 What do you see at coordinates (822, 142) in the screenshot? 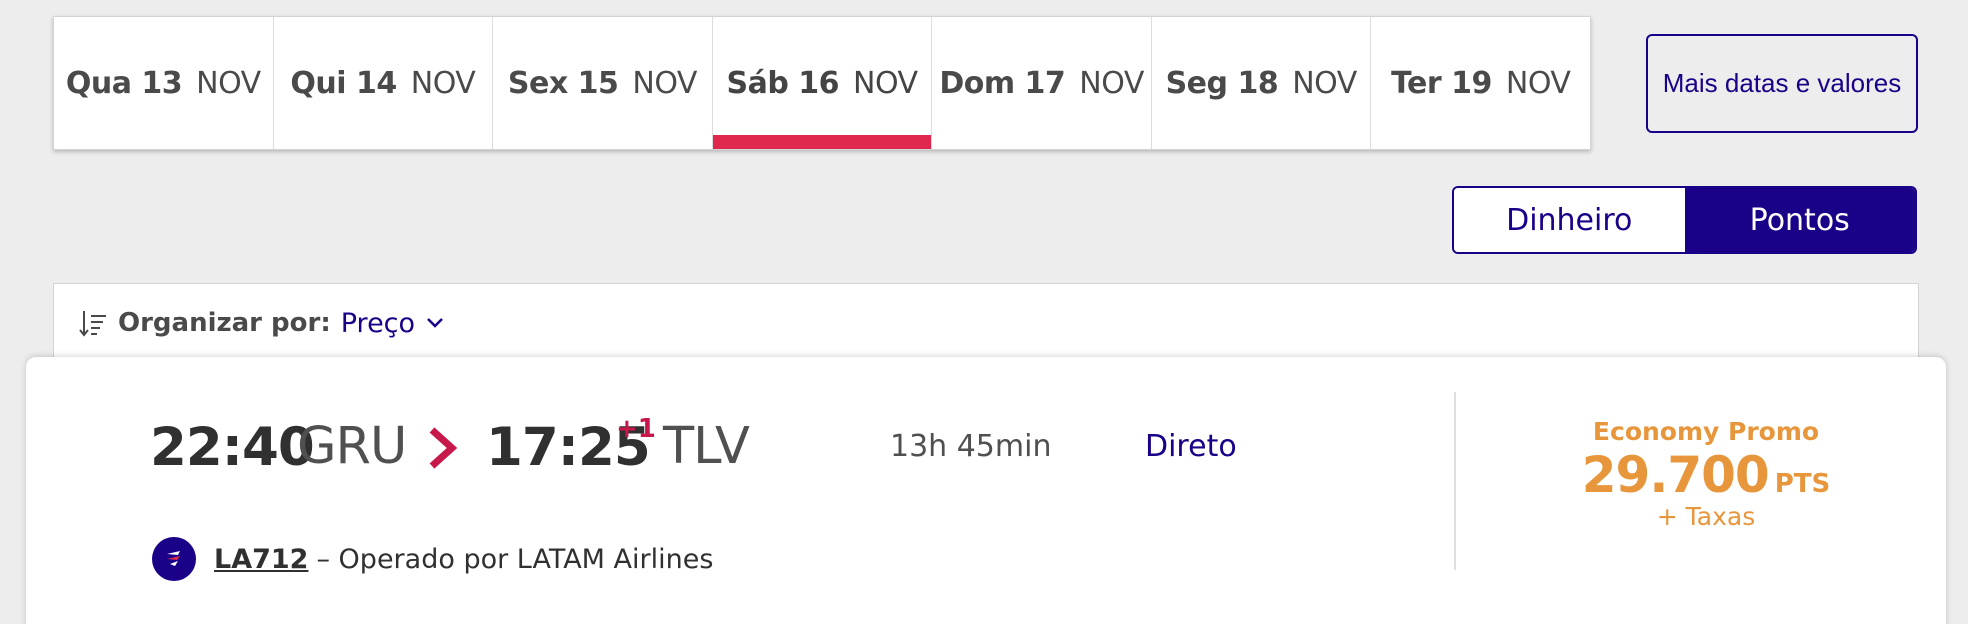
I see `active-tab-indicator` at bounding box center [822, 142].